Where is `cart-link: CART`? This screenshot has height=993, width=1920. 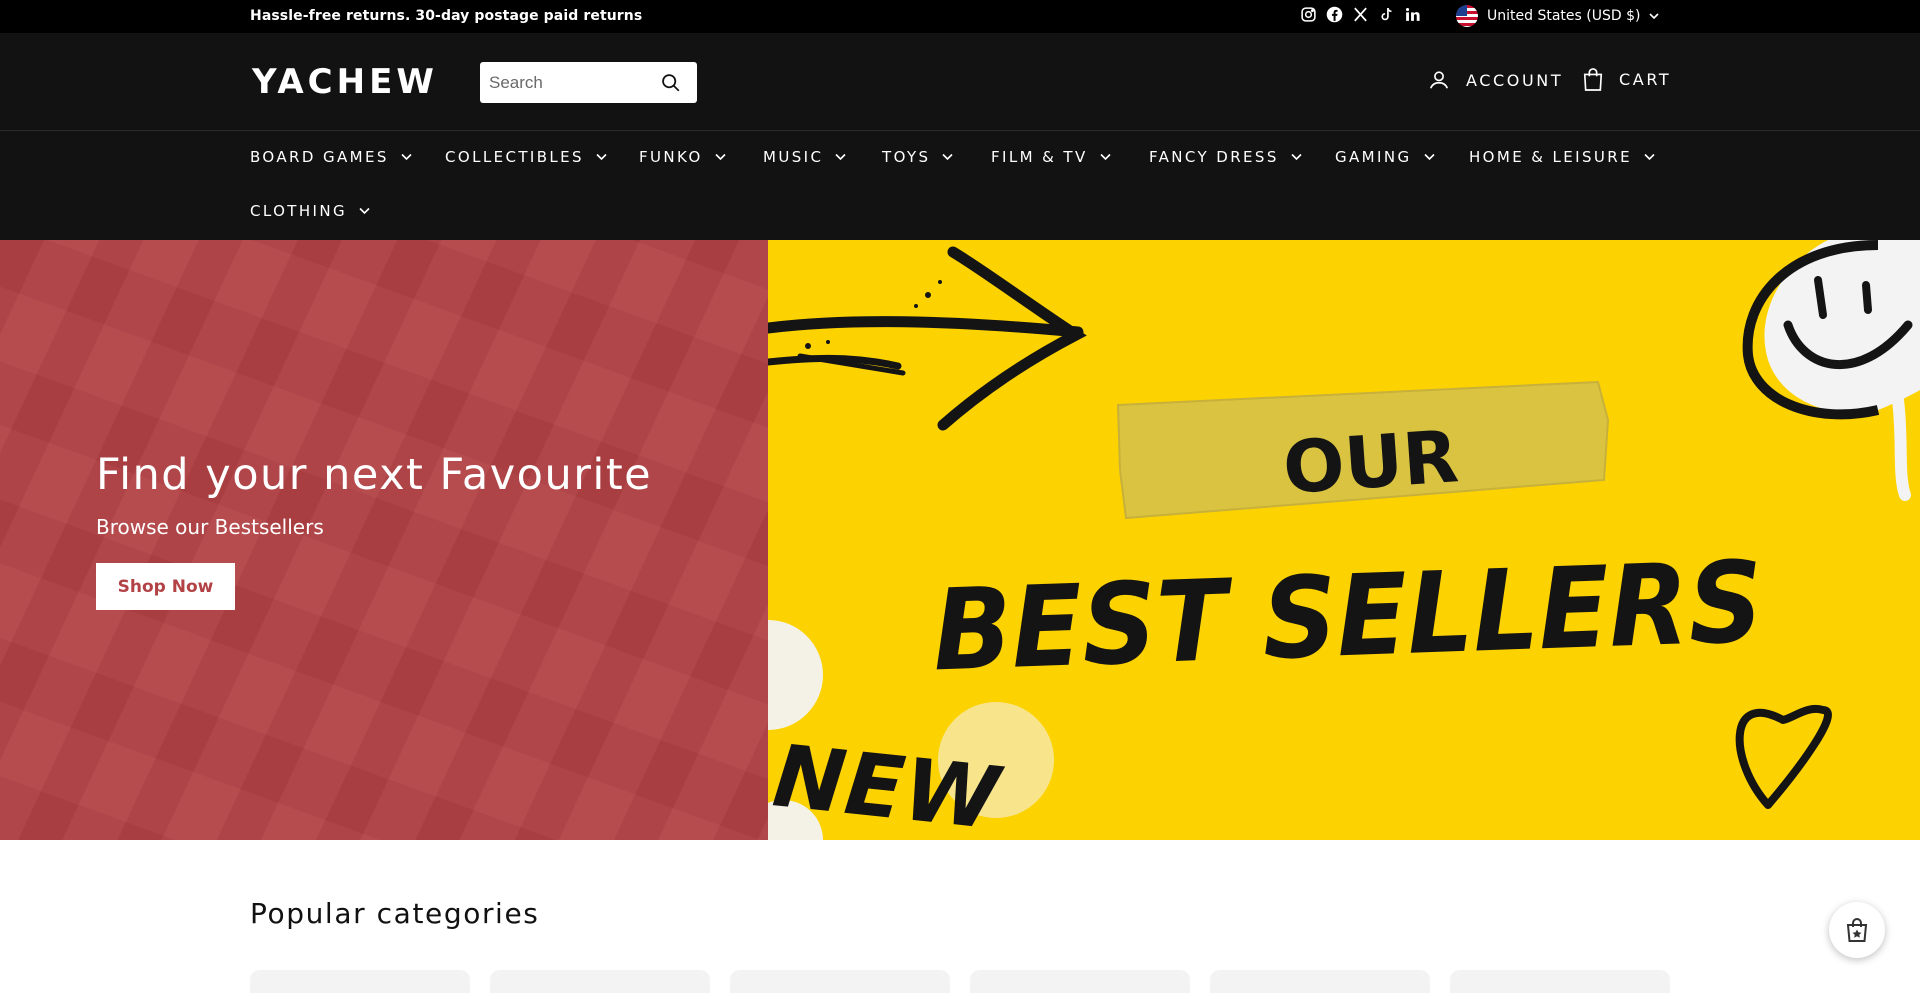
cart-link: CART is located at coordinates (1626, 79).